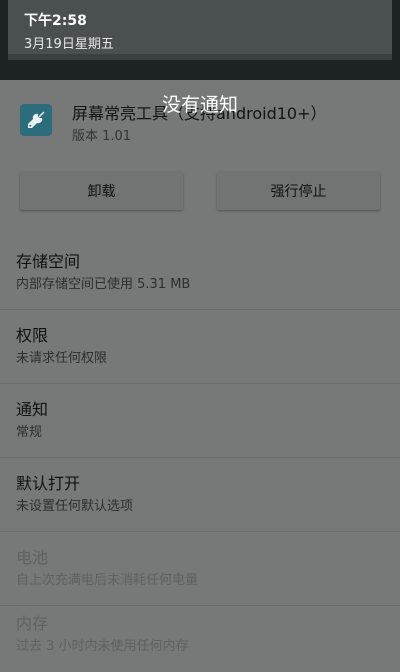 The image size is (400, 672). I want to click on battery-row: 电池 自上次充满电后未消耗任何电量, so click(200, 569).